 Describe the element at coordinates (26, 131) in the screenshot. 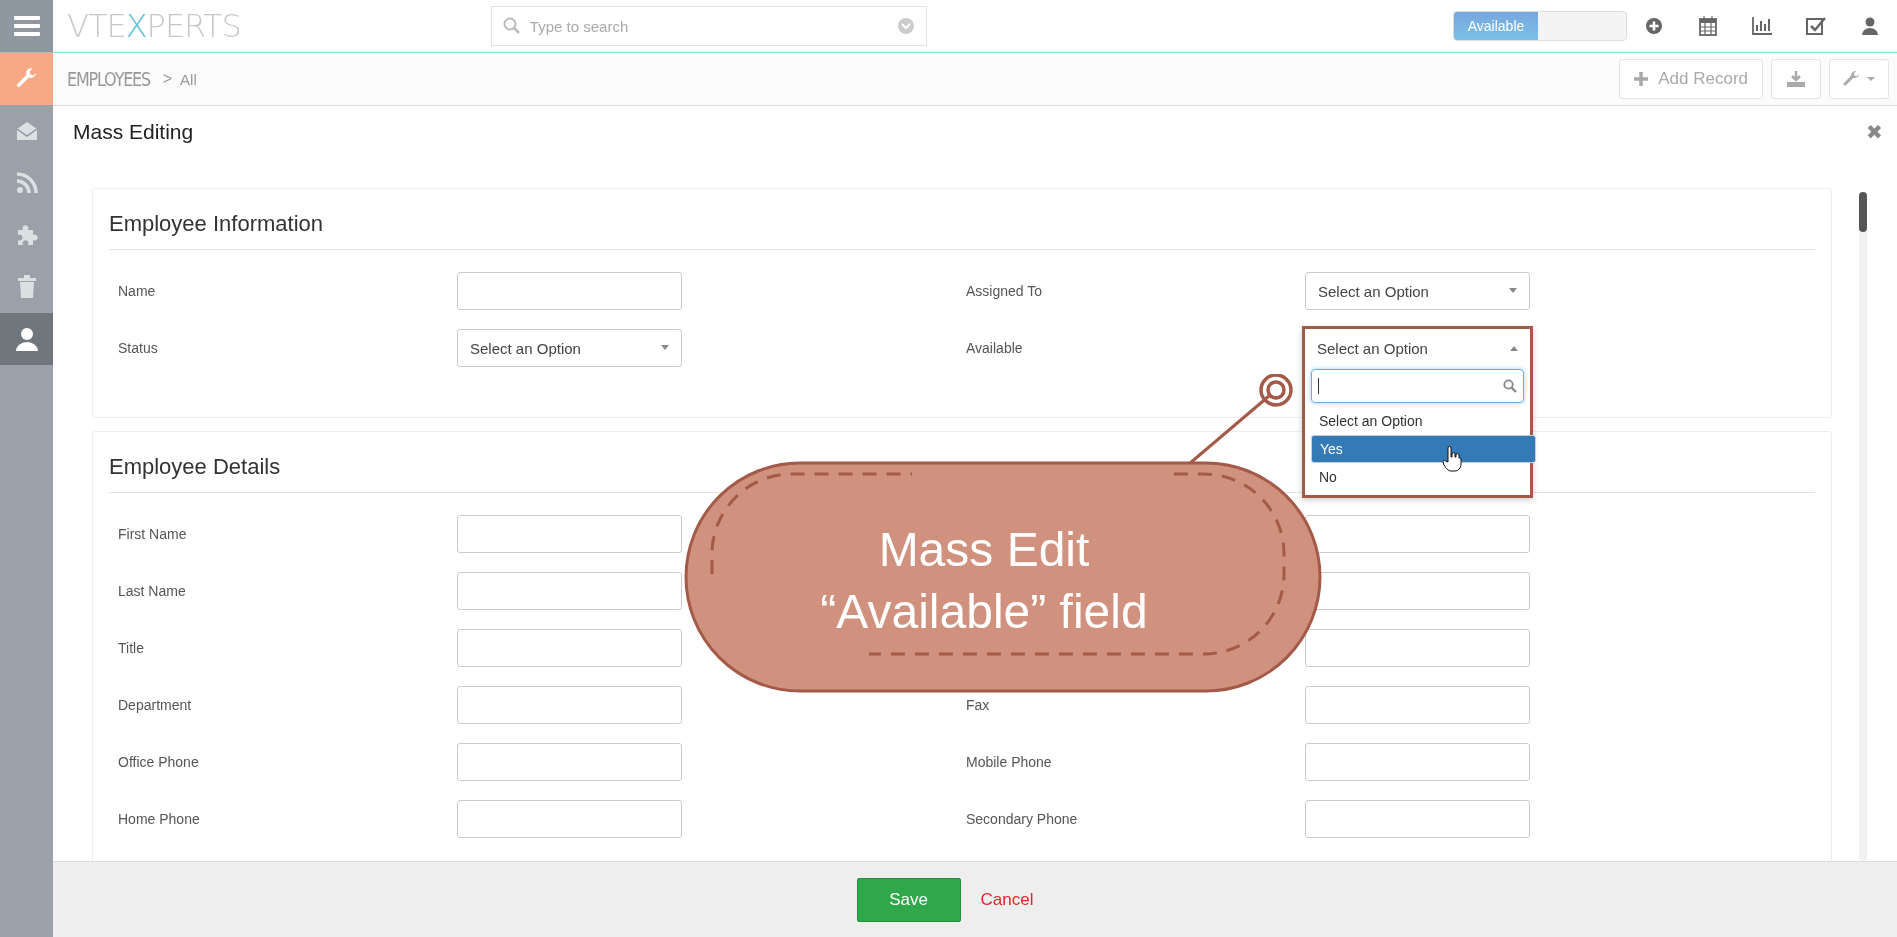

I see `envelope-icon` at that location.